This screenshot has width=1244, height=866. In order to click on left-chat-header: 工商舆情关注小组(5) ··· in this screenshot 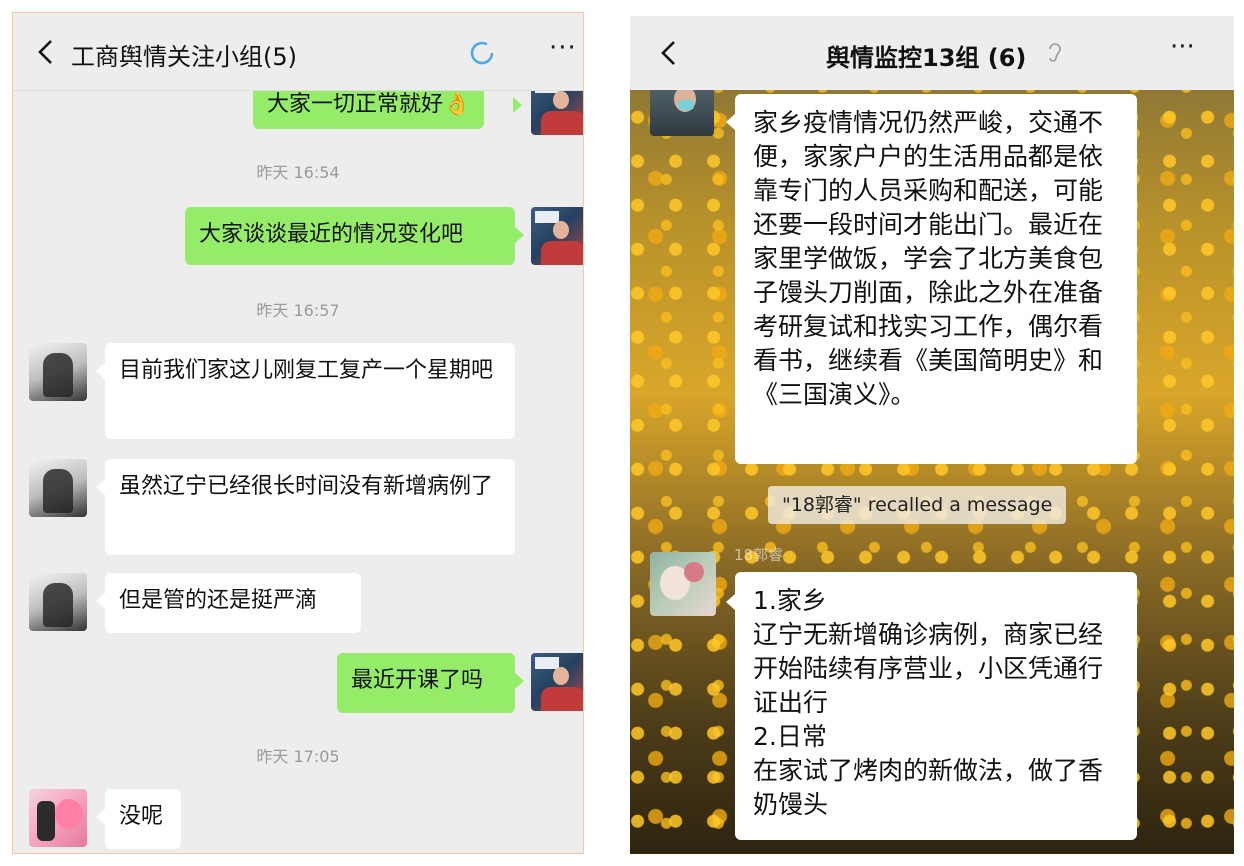, I will do `click(298, 52)`.